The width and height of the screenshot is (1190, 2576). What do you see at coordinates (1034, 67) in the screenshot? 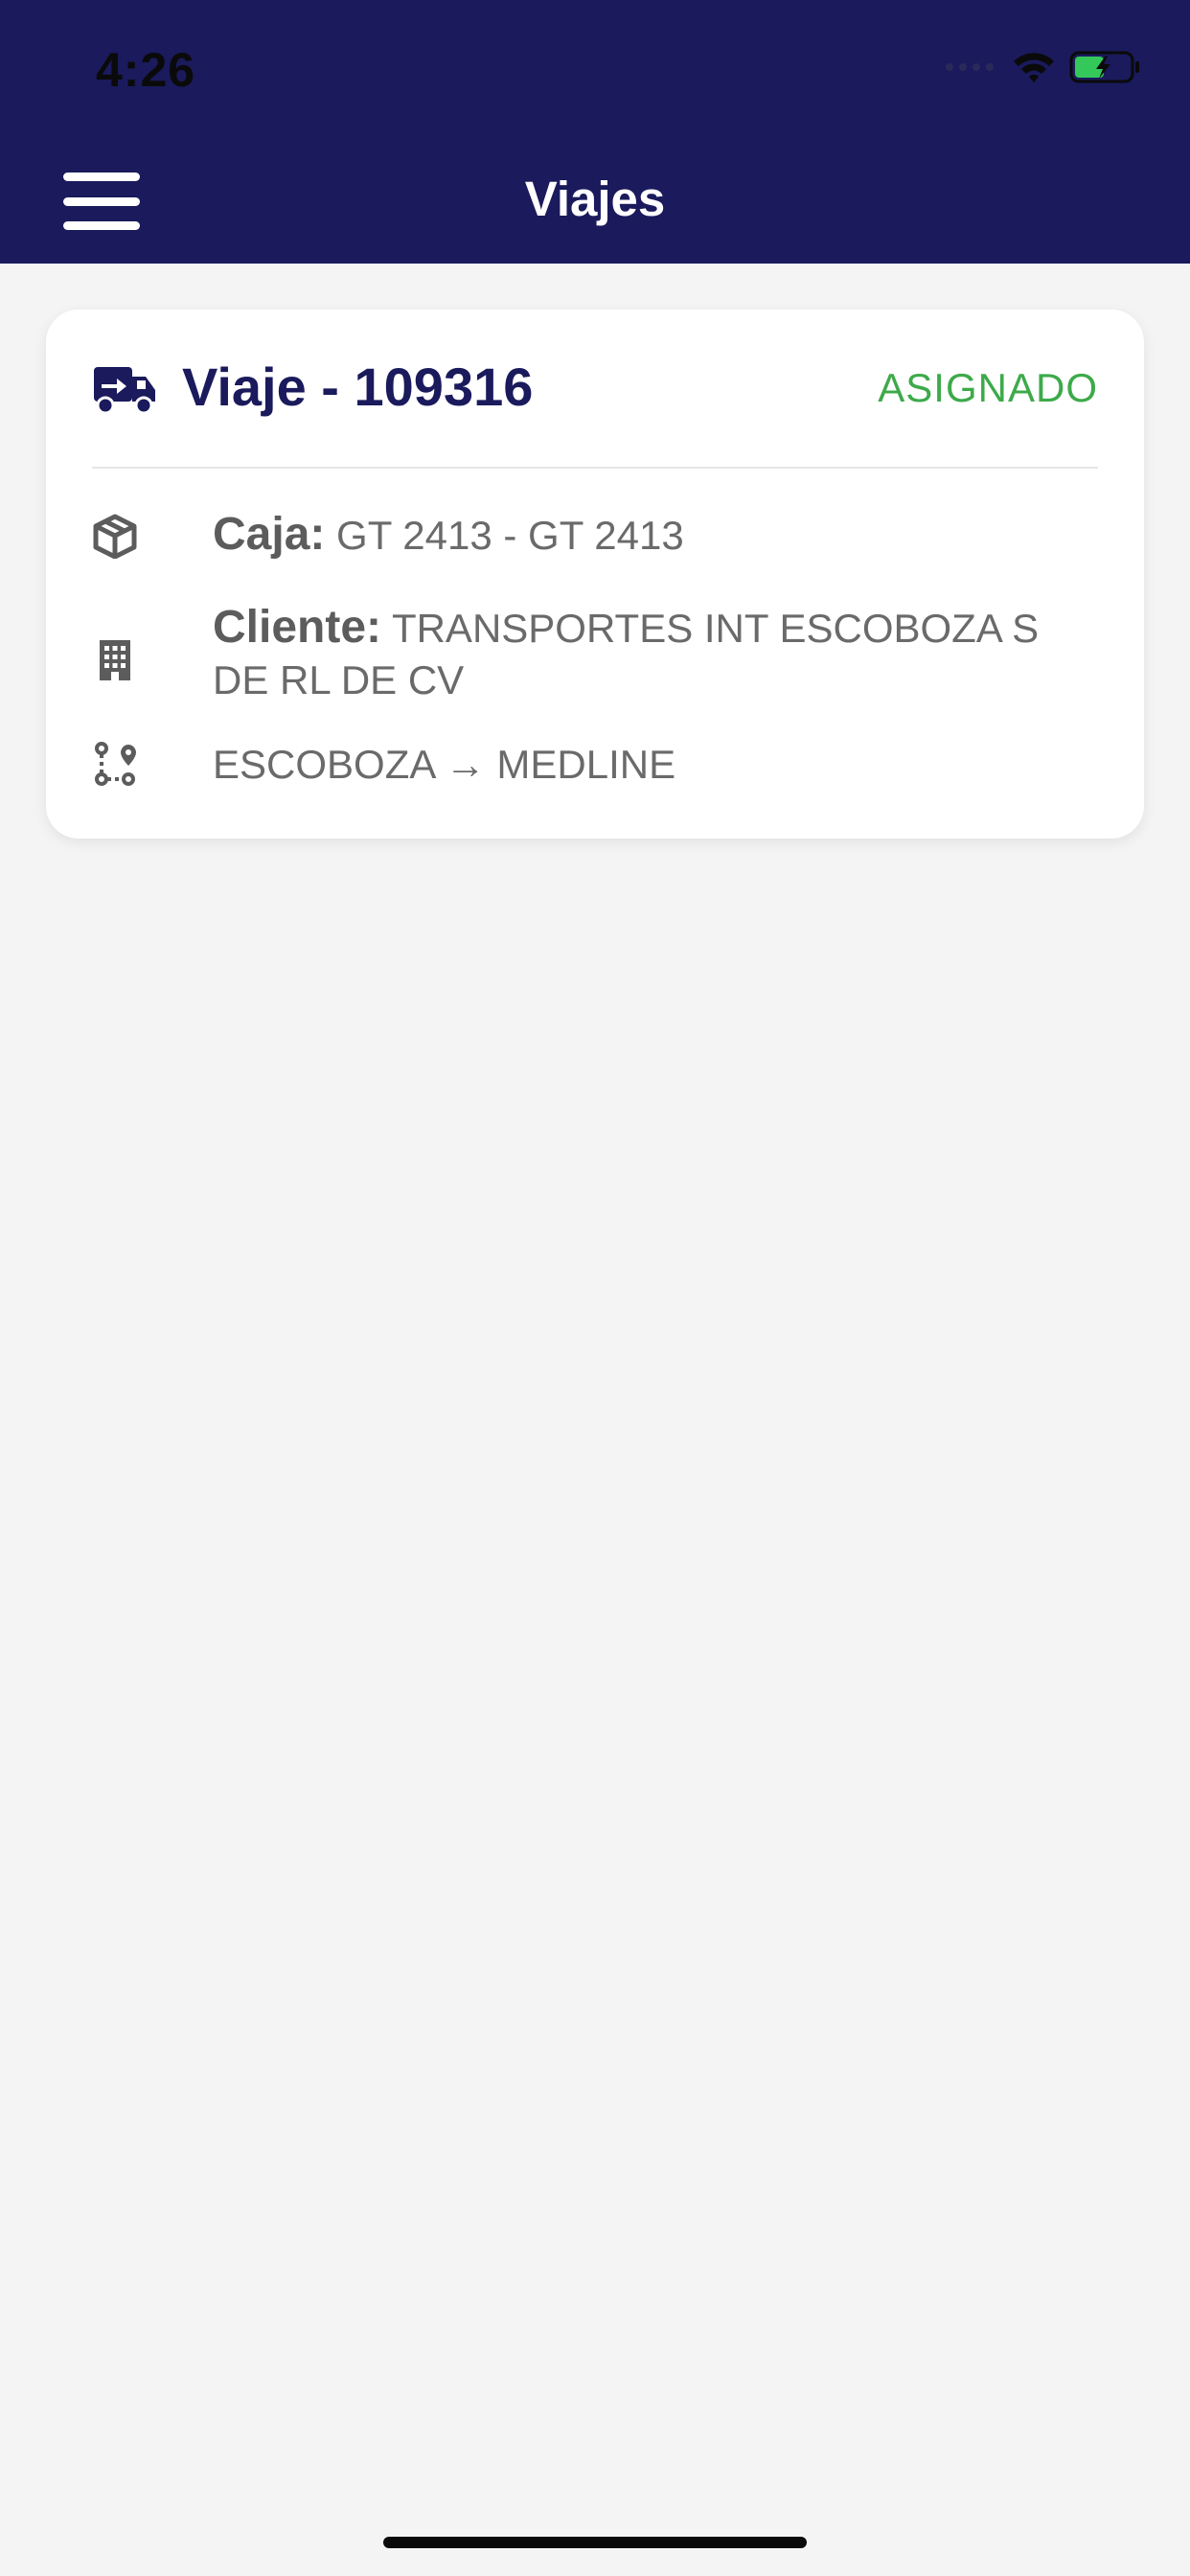
I see `wifi-icon` at bounding box center [1034, 67].